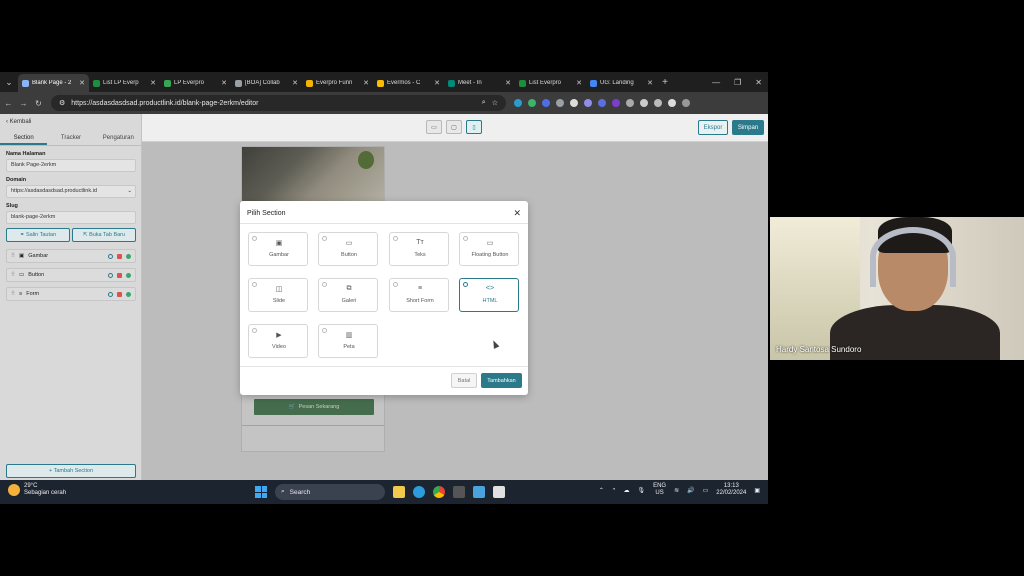 This screenshot has height=576, width=1024. I want to click on site-info-icon: ⚙, so click(62, 103).